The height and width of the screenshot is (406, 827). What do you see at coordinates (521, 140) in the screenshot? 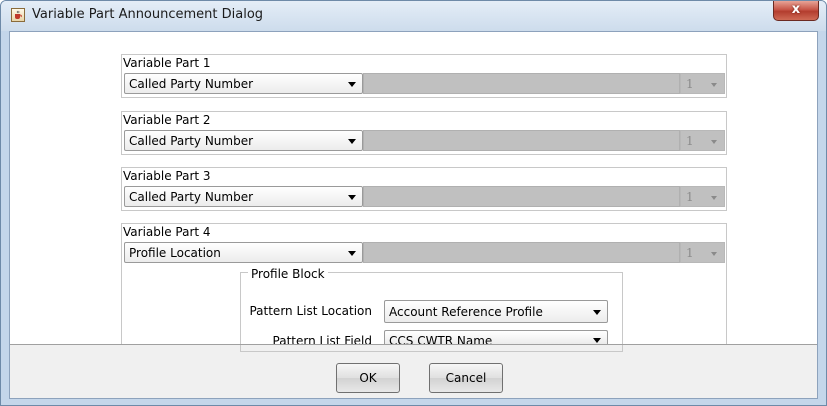
I see `variable-part-2-value-field` at bounding box center [521, 140].